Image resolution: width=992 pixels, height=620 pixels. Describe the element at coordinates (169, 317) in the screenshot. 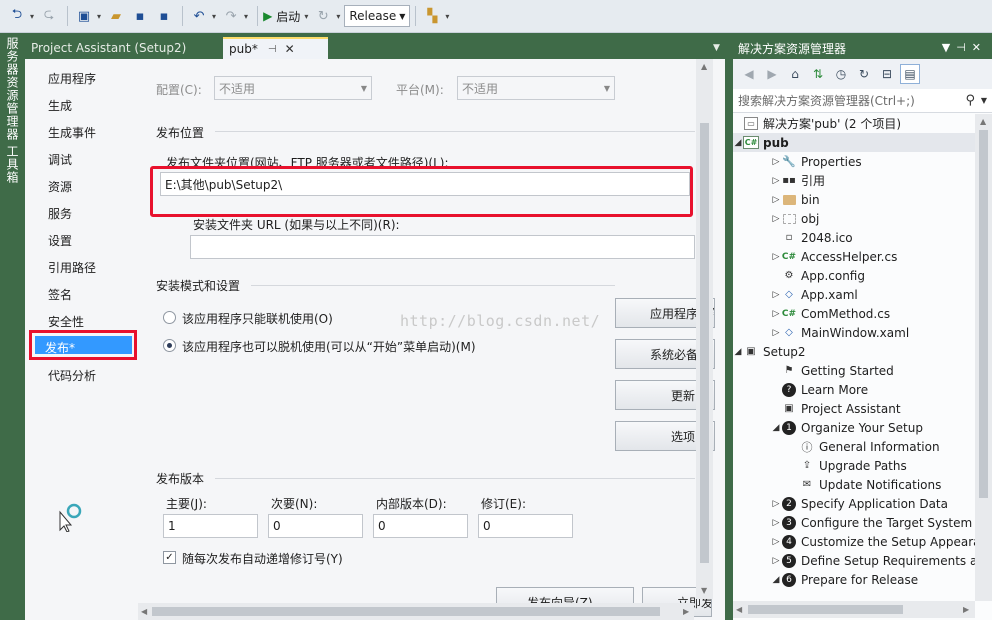

I see `online-only-radio` at that location.